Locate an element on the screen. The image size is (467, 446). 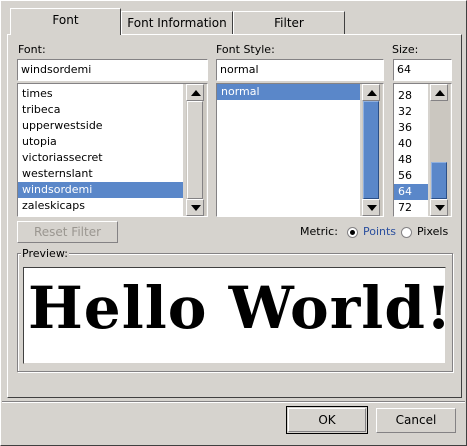
list-item: 36 is located at coordinates (411, 128).